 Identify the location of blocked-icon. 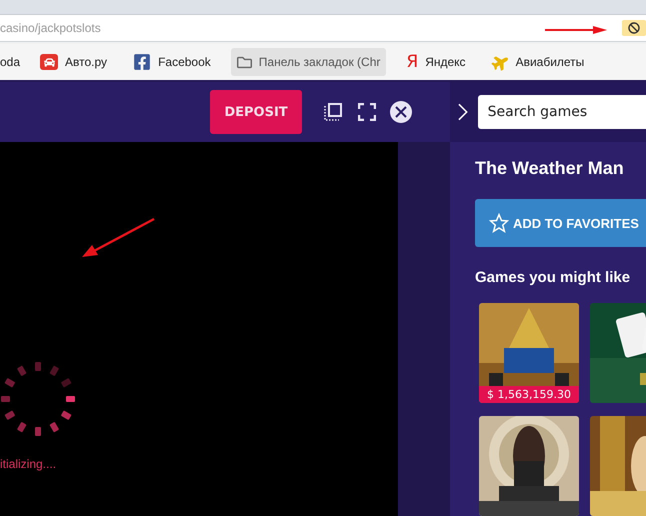
(634, 28).